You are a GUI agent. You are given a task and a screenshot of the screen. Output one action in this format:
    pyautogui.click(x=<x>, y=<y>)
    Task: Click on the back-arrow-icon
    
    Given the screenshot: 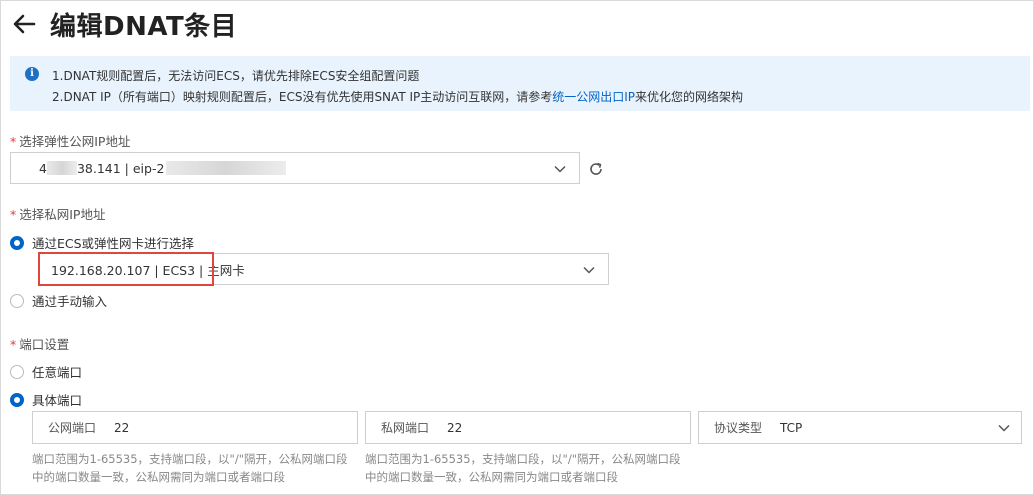 What is the action you would take?
    pyautogui.click(x=24, y=24)
    